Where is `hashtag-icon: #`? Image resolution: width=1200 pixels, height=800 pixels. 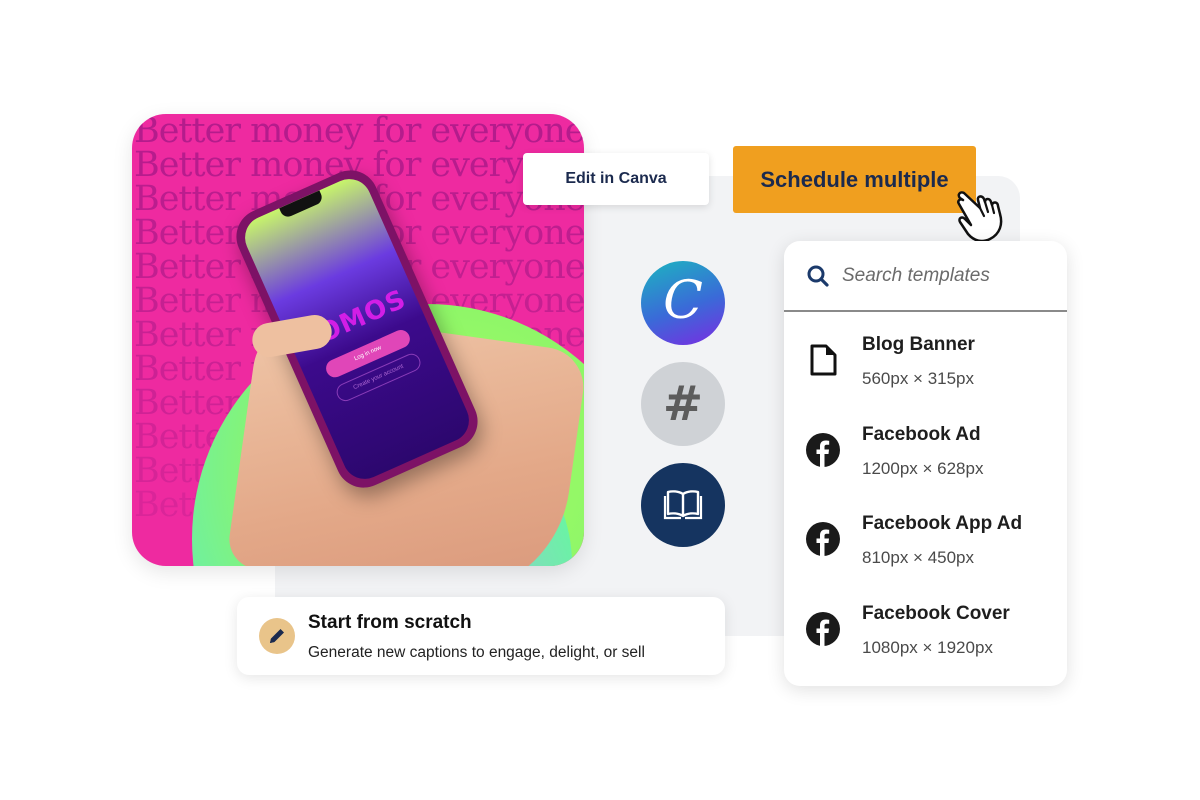 hashtag-icon: # is located at coordinates (683, 404).